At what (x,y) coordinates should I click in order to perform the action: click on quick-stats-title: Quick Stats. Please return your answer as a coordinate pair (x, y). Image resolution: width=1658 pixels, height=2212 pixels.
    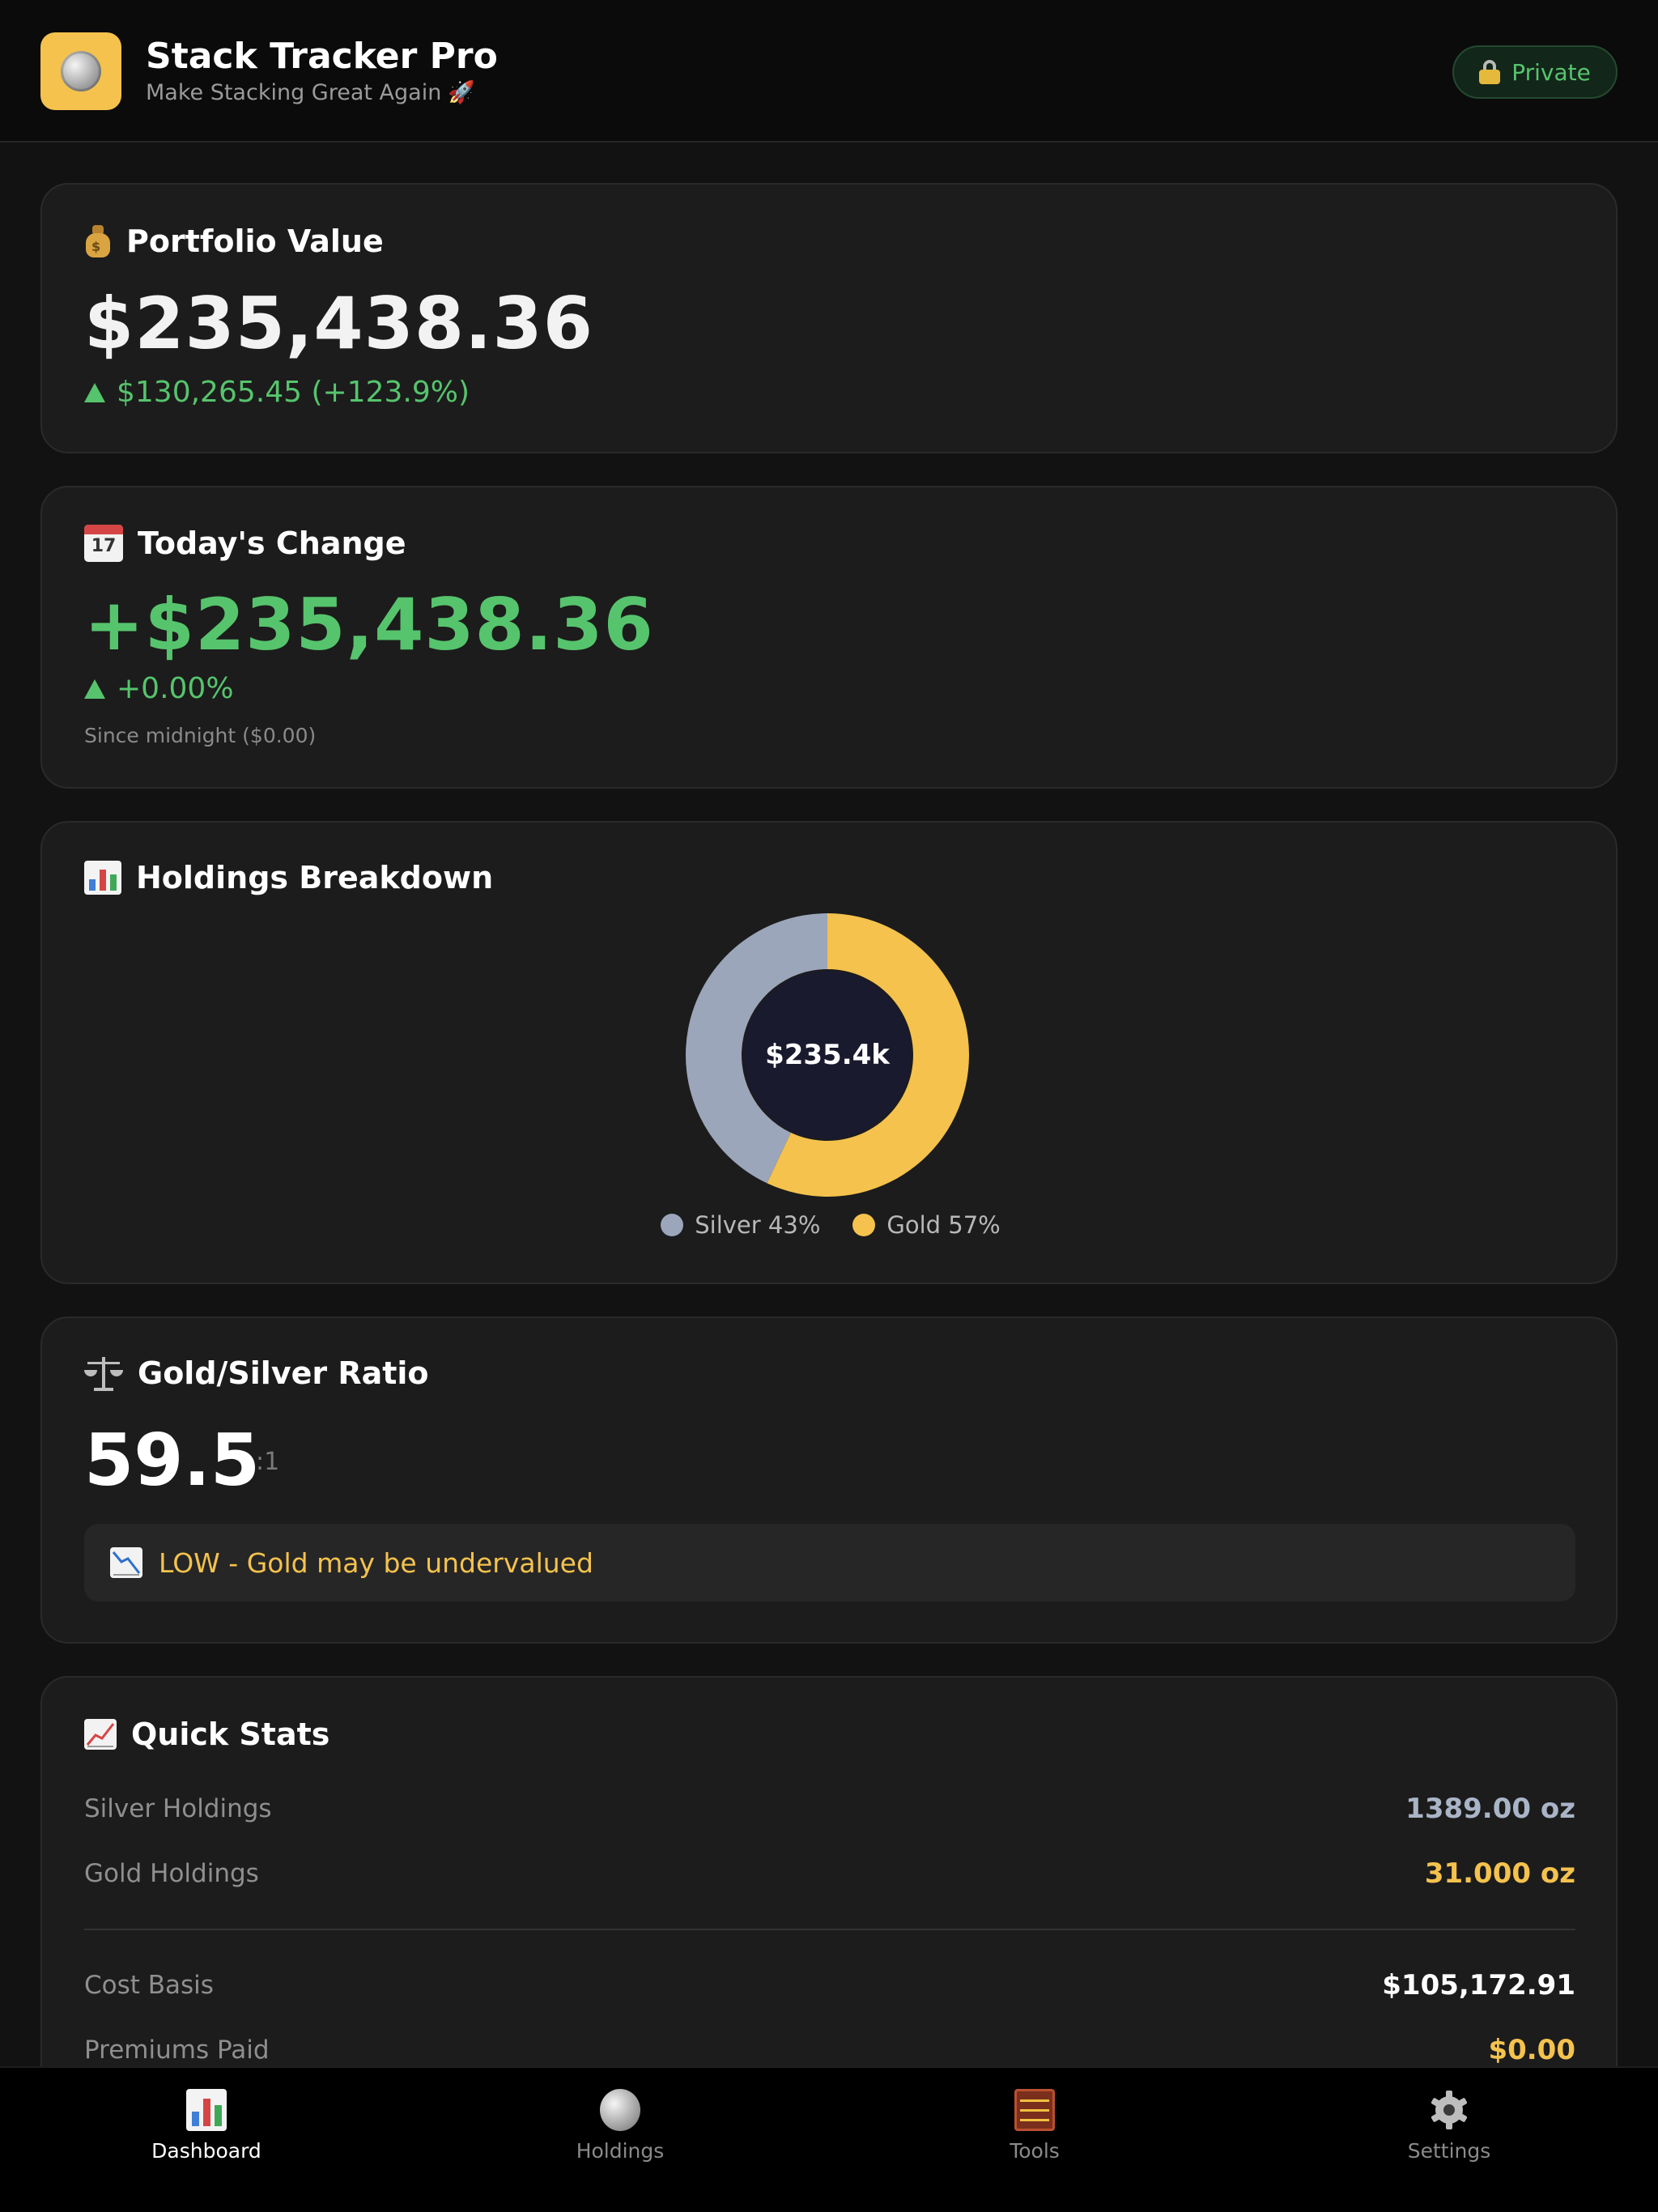
    Looking at the image, I should click on (206, 1734).